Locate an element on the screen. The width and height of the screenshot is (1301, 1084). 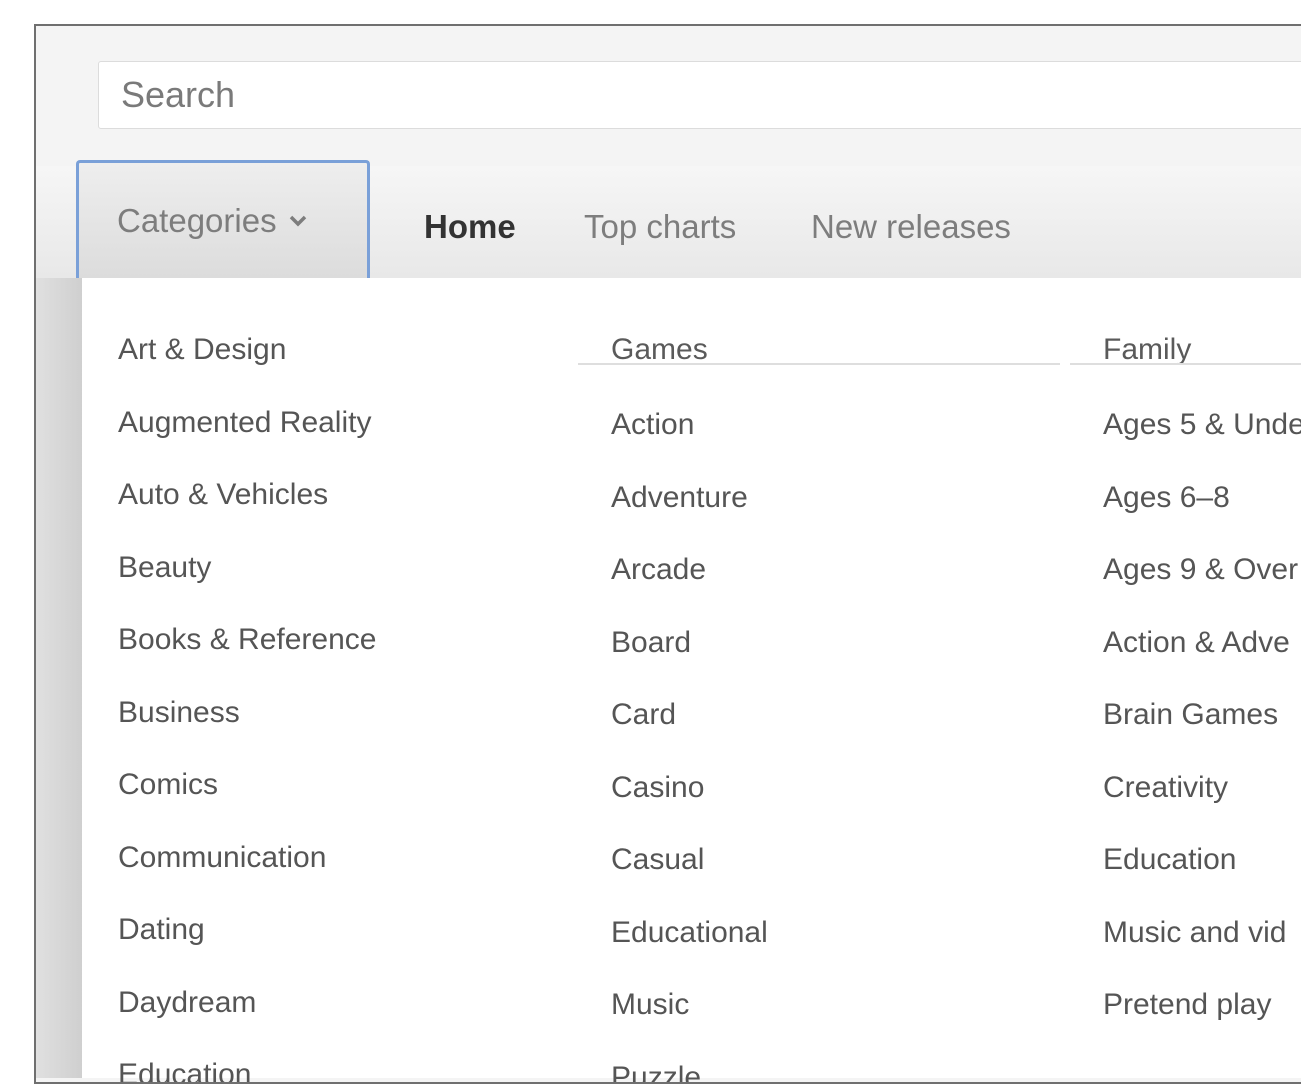
category-item-auto-vehicles: Auto & Vehicles is located at coordinates (223, 495).